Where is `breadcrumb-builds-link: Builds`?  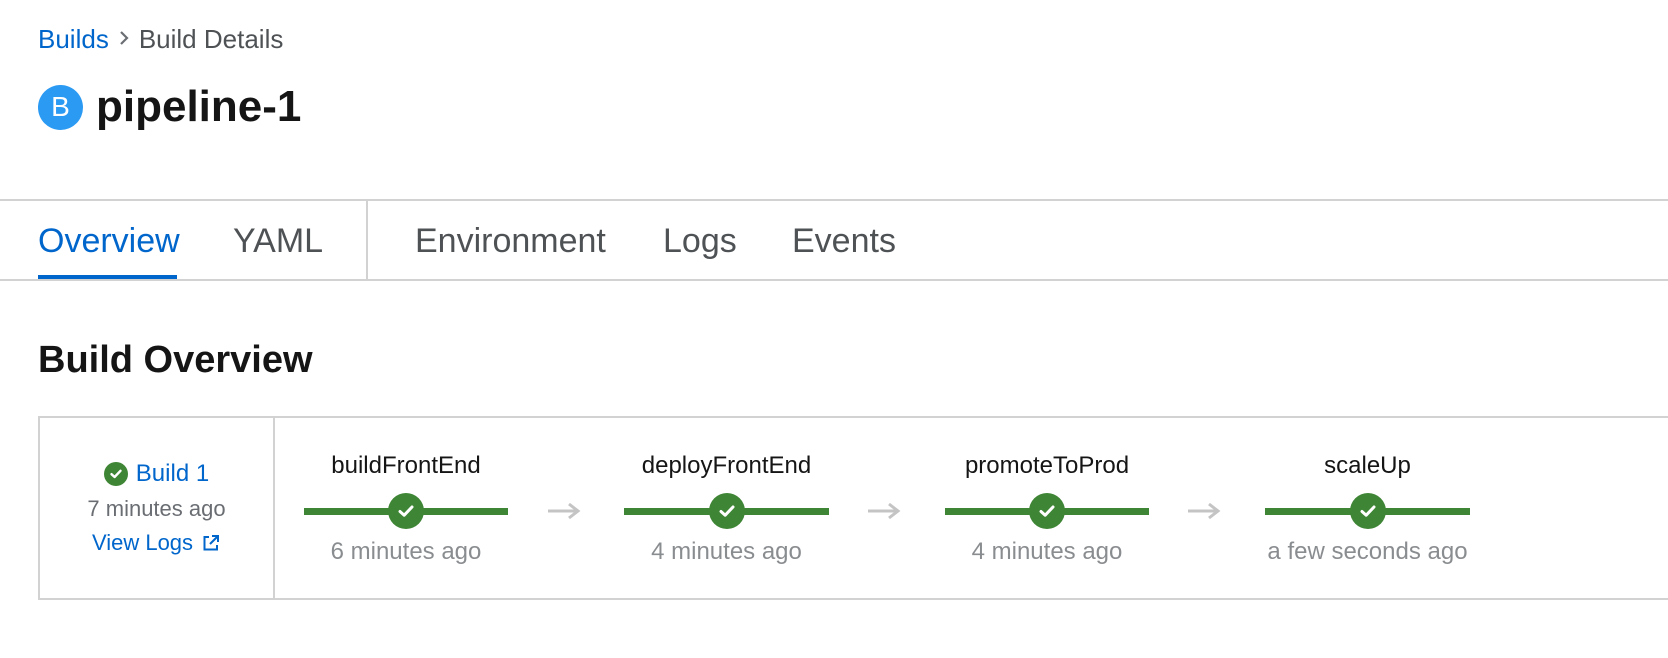
breadcrumb-builds-link: Builds is located at coordinates (73, 39).